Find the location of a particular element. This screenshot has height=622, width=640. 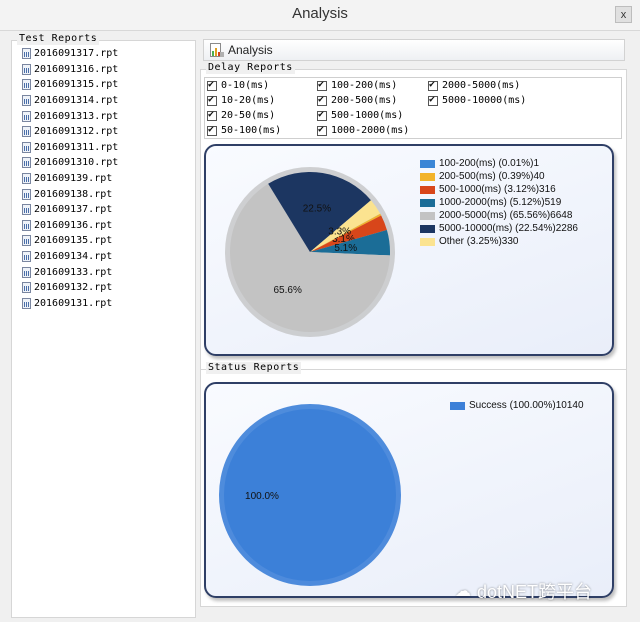

analysis-tab: Analysis is located at coordinates (414, 50).